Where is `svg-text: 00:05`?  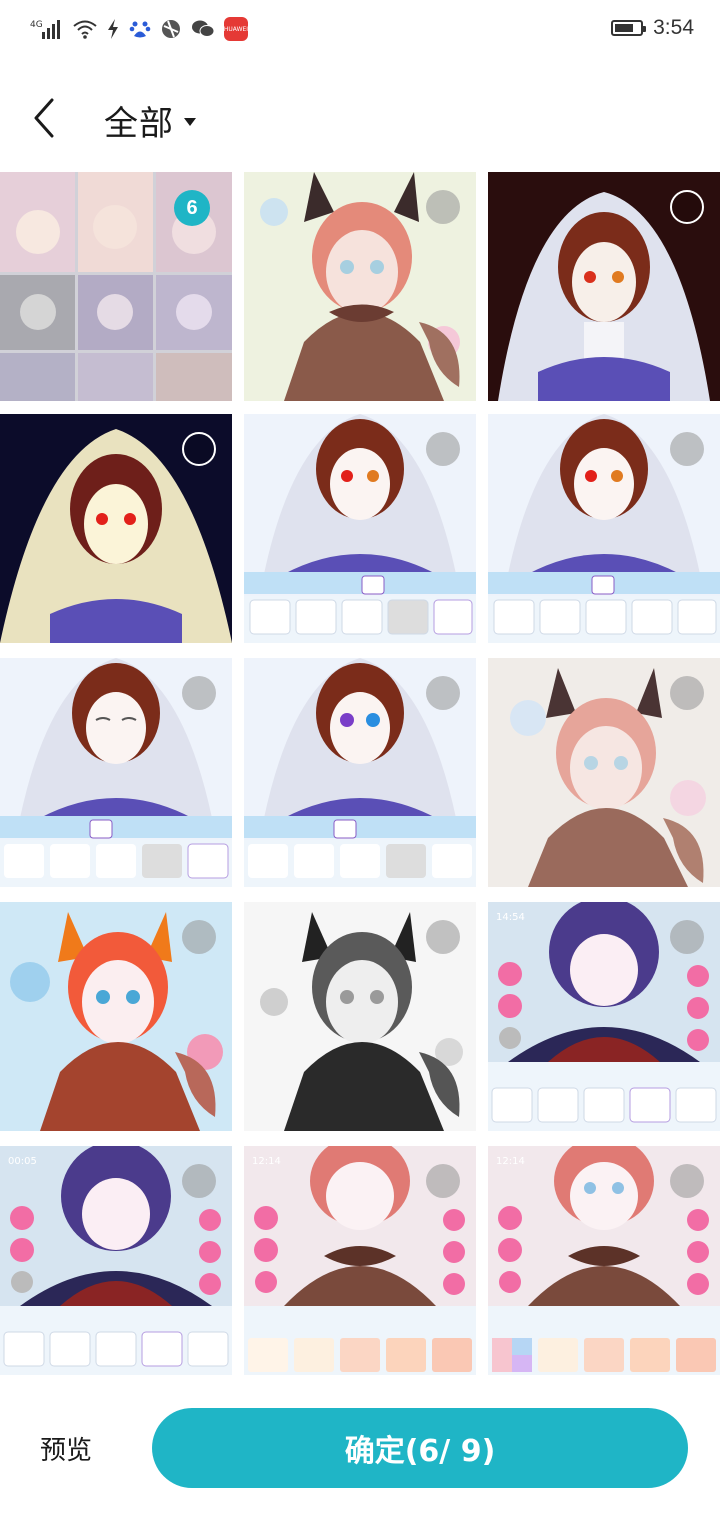 svg-text: 00:05 is located at coordinates (22, 1161).